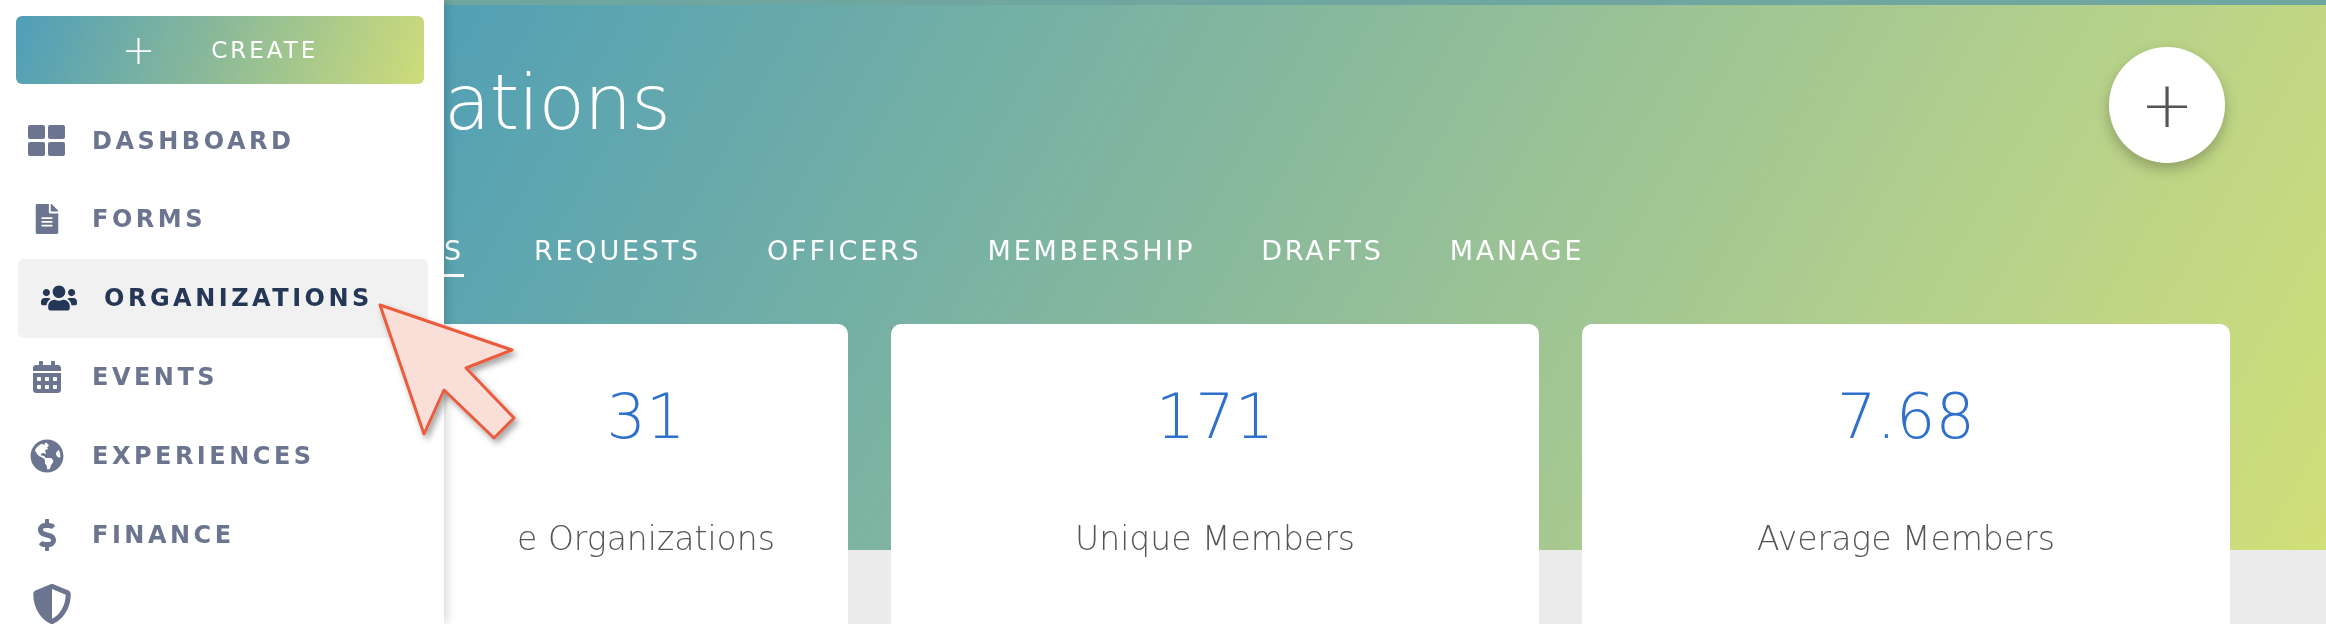 This screenshot has width=2326, height=624. Describe the element at coordinates (1906, 538) in the screenshot. I see `stat-label: Average Members` at that location.